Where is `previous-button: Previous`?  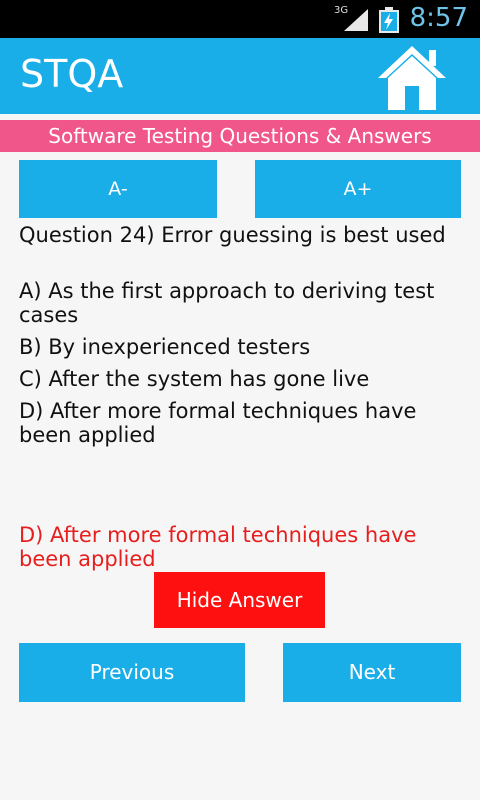
previous-button: Previous is located at coordinates (132, 672).